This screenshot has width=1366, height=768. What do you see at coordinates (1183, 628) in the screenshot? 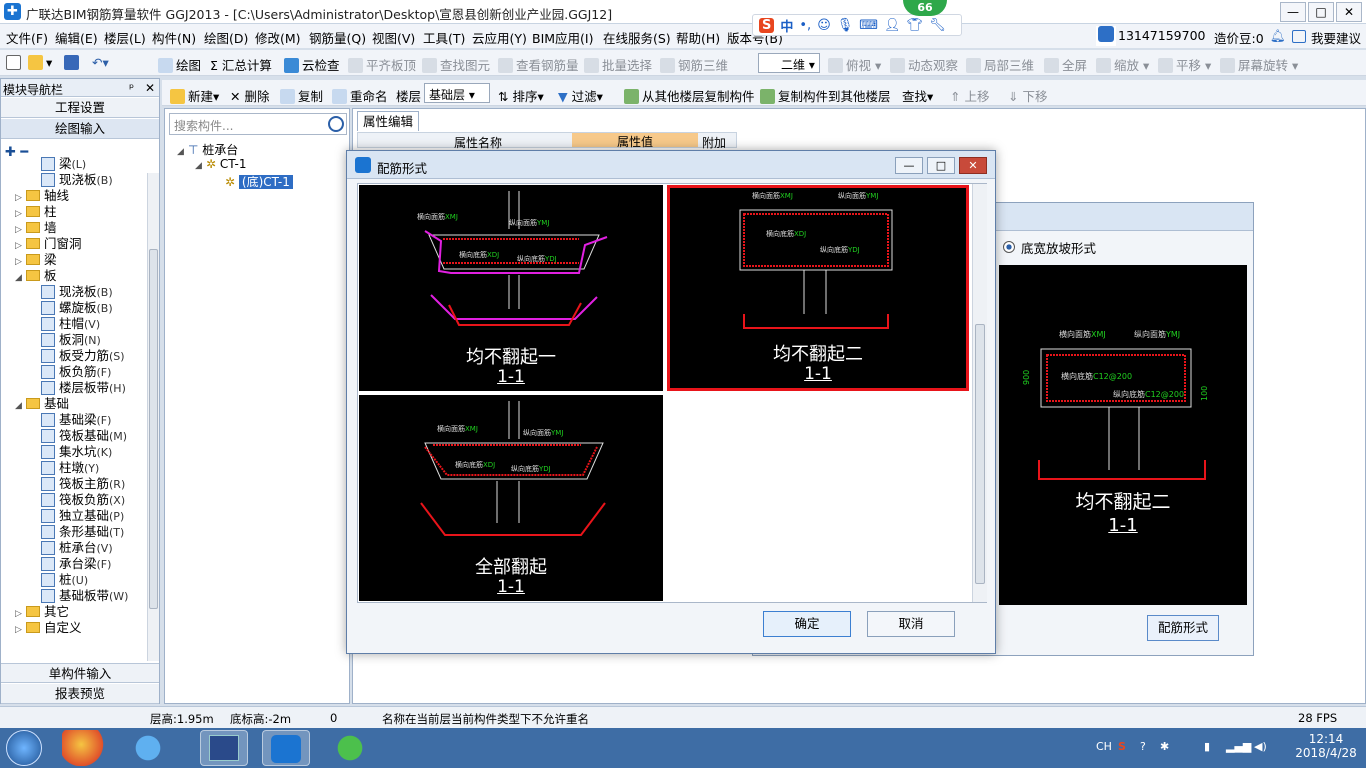
I see `rebar-form-button: 配筋形式` at bounding box center [1183, 628].